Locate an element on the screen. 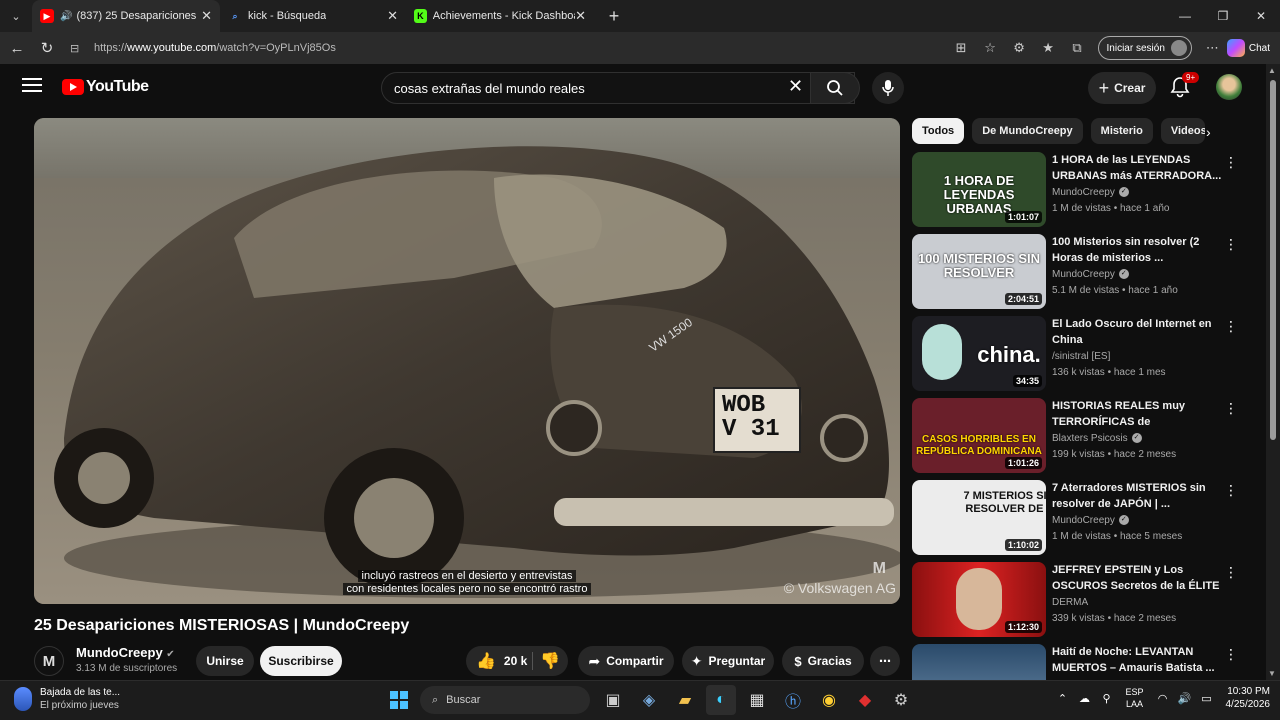  site-info-icon: ⊟ is located at coordinates (78, 48).